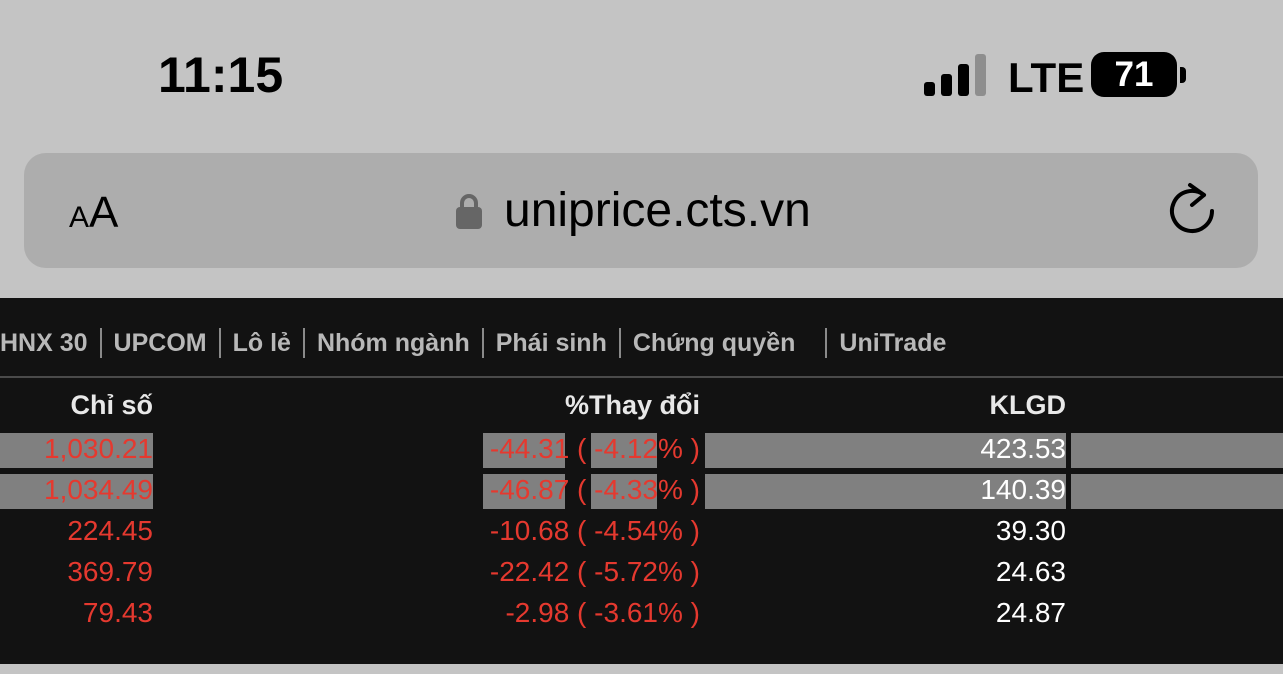  What do you see at coordinates (1193, 209) in the screenshot?
I see `reload-icon` at bounding box center [1193, 209].